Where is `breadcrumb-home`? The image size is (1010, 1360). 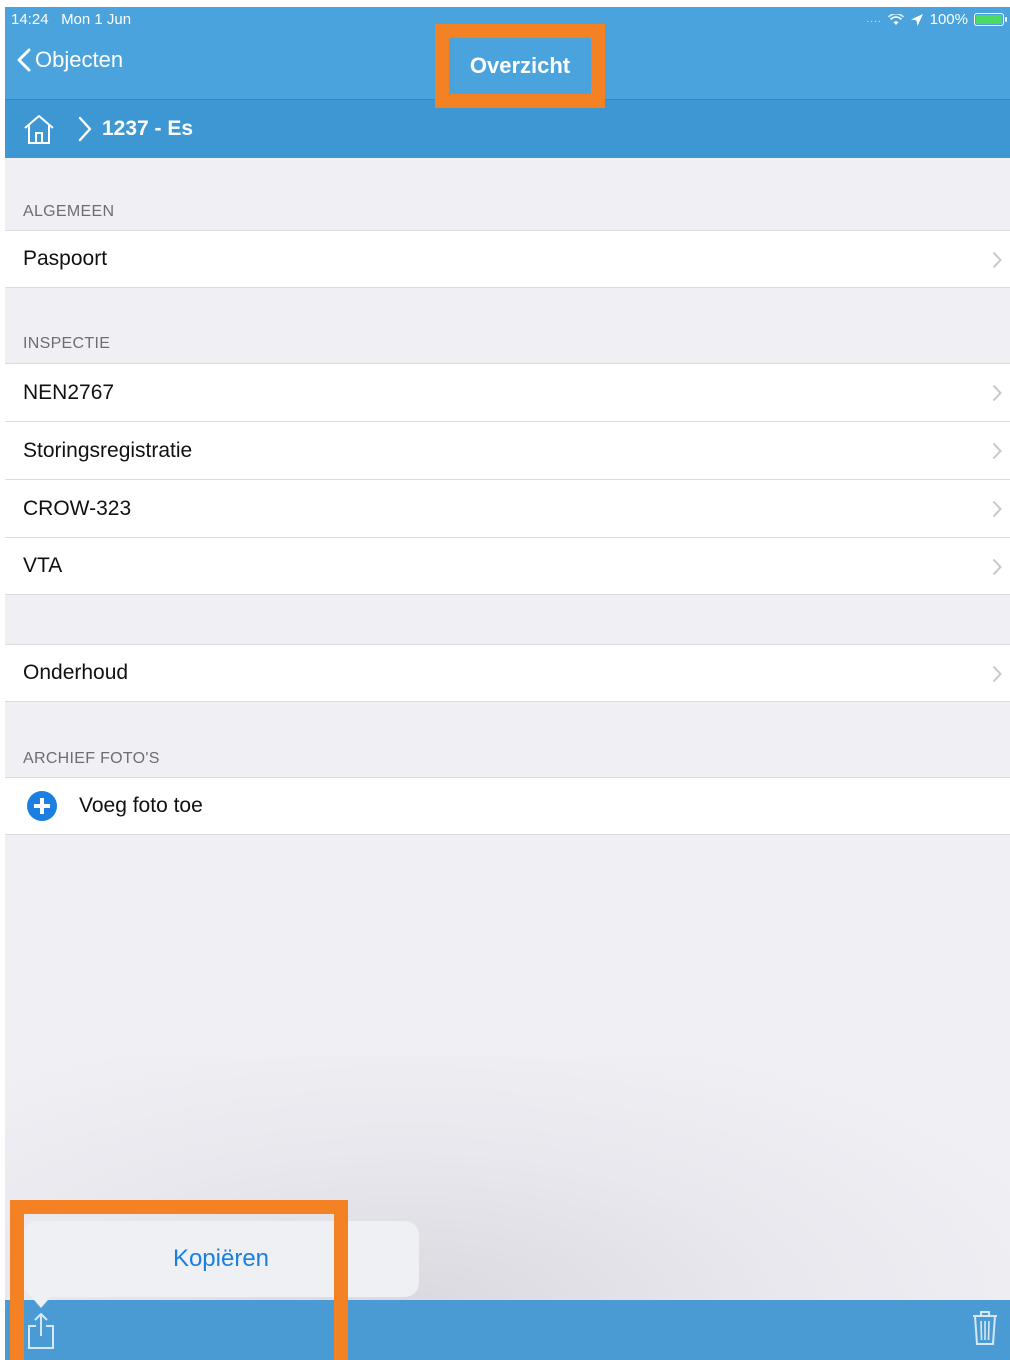 breadcrumb-home is located at coordinates (39, 129).